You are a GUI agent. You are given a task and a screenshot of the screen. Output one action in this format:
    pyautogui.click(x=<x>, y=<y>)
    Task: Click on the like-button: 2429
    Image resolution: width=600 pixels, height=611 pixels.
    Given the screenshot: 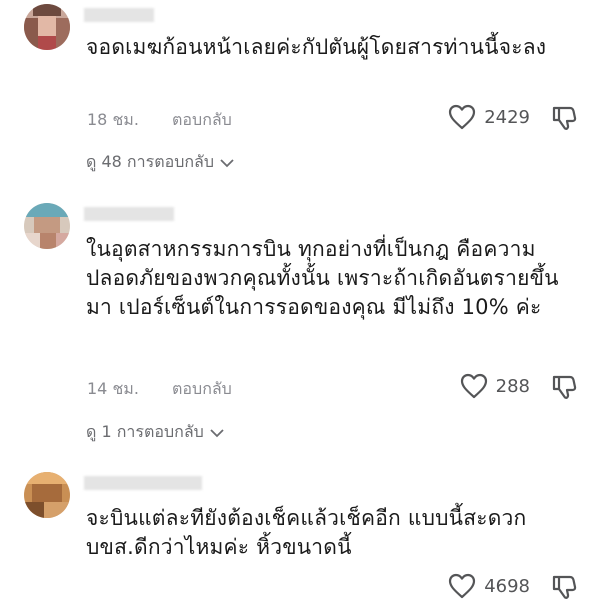 What is the action you would take?
    pyautogui.click(x=489, y=117)
    